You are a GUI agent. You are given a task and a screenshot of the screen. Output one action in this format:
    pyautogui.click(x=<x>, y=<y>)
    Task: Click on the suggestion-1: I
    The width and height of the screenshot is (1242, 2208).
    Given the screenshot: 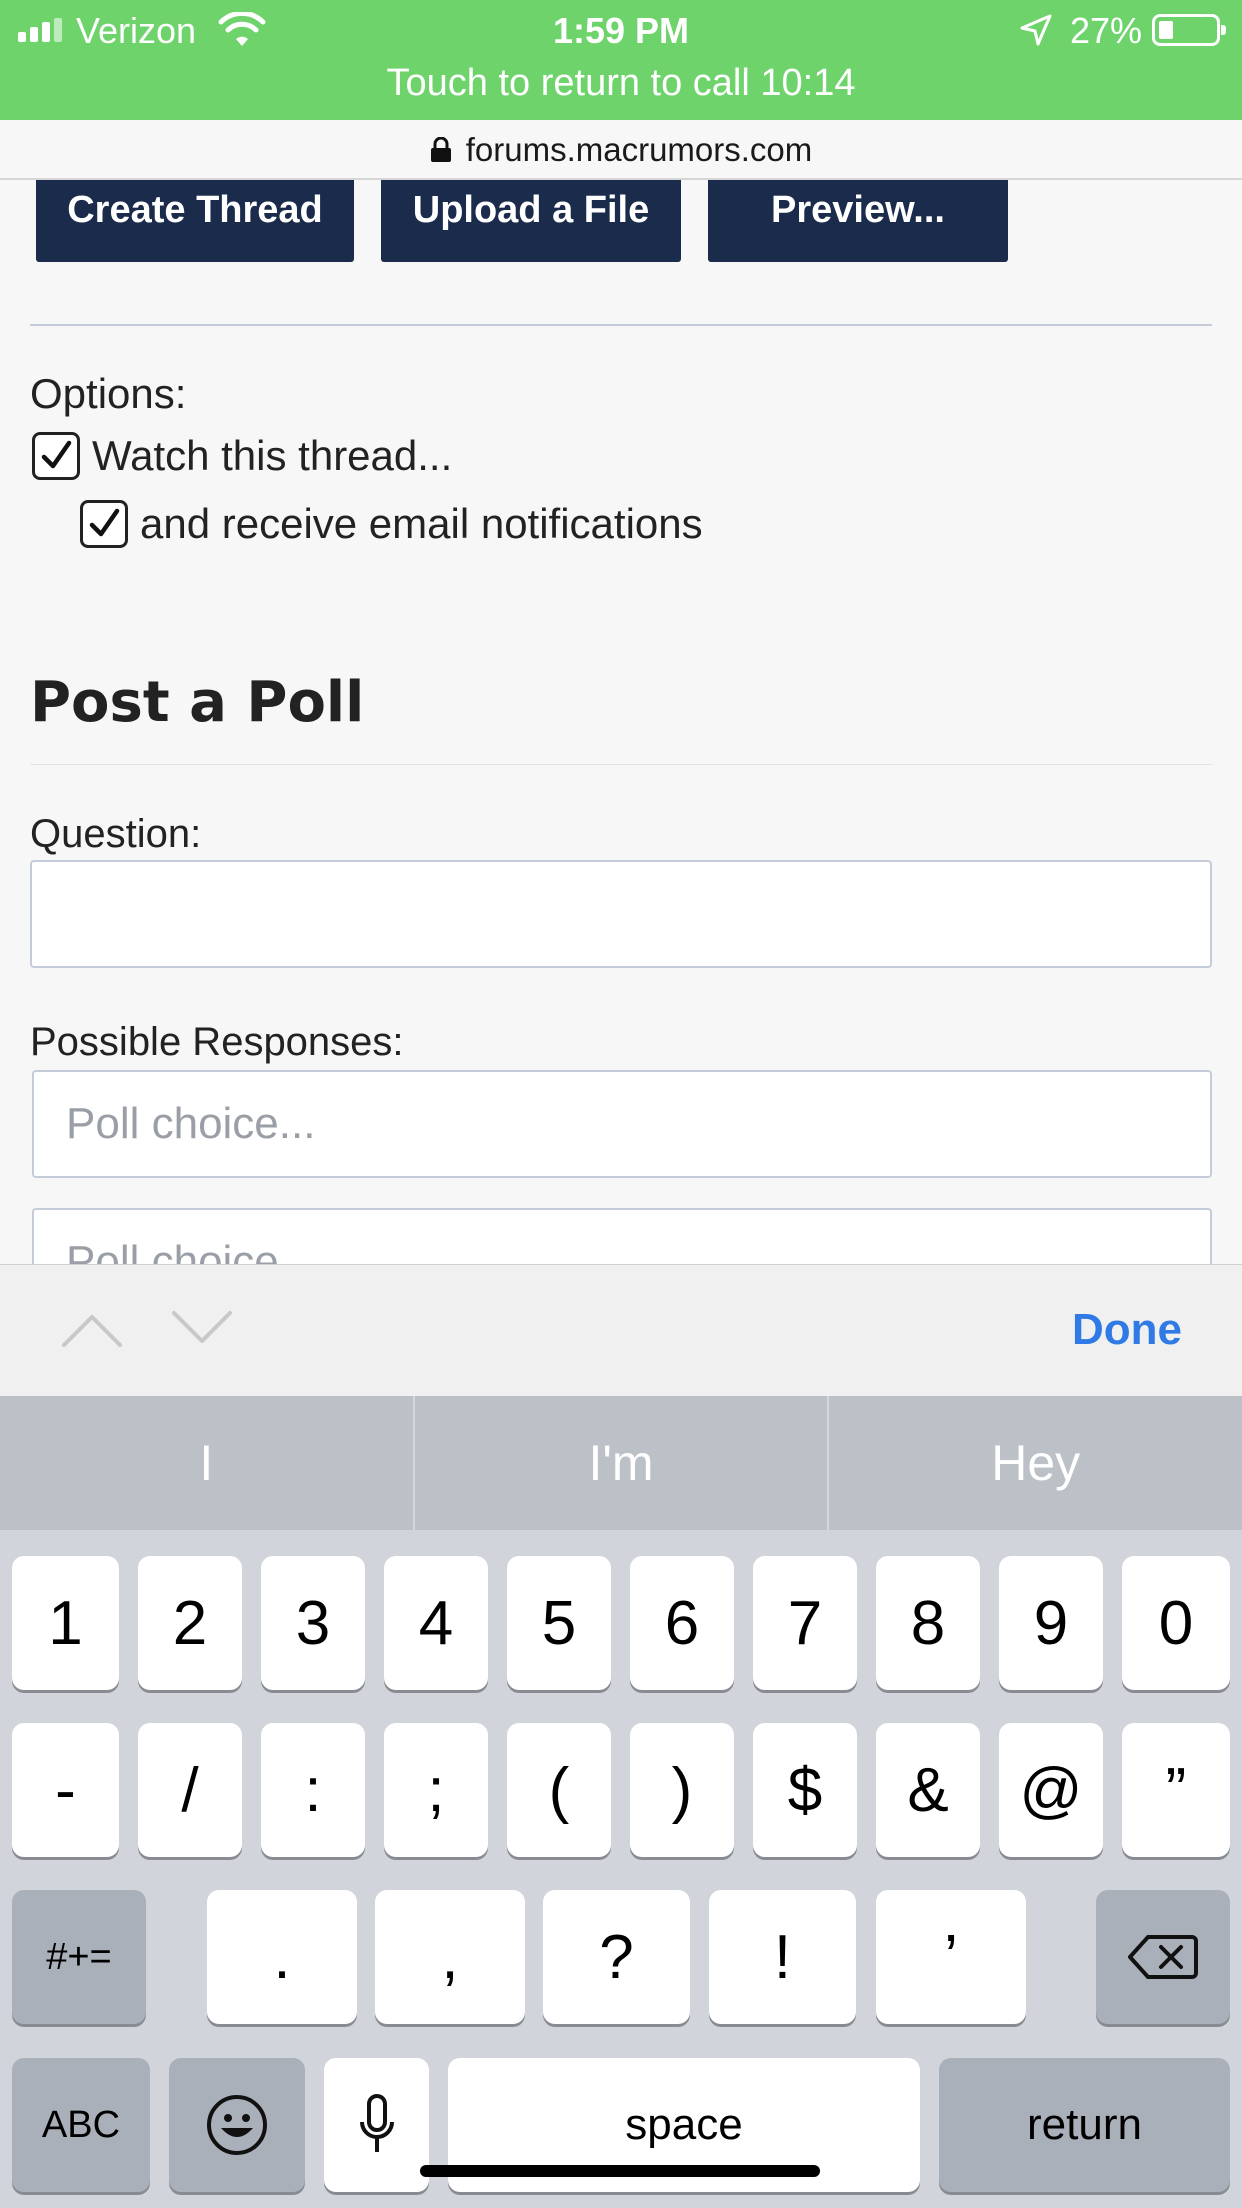 What is the action you would take?
    pyautogui.click(x=206, y=1463)
    